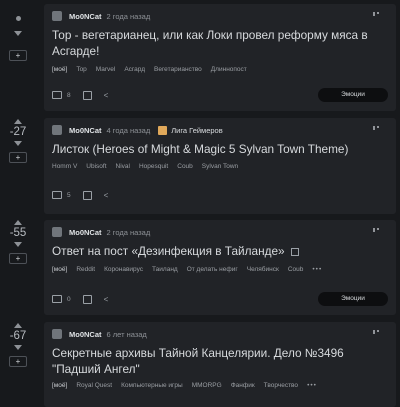 This screenshot has width=400, height=407. Describe the element at coordinates (163, 130) in the screenshot. I see `community-icon` at that location.